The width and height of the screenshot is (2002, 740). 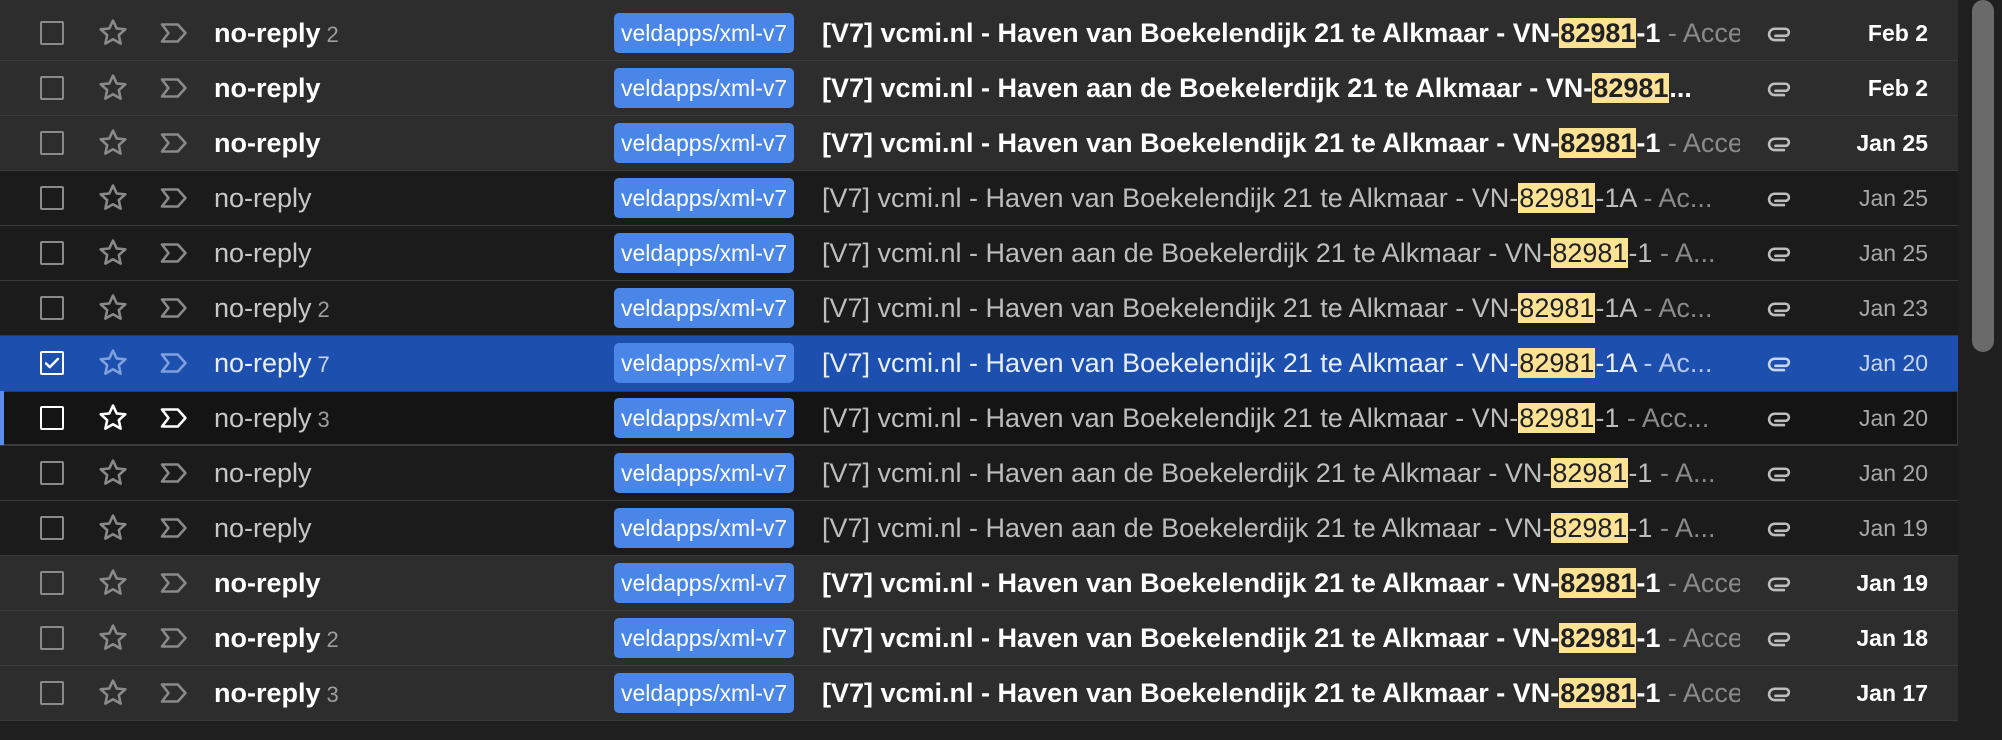 What do you see at coordinates (1892, 143) in the screenshot?
I see `date-text: Jan 25` at bounding box center [1892, 143].